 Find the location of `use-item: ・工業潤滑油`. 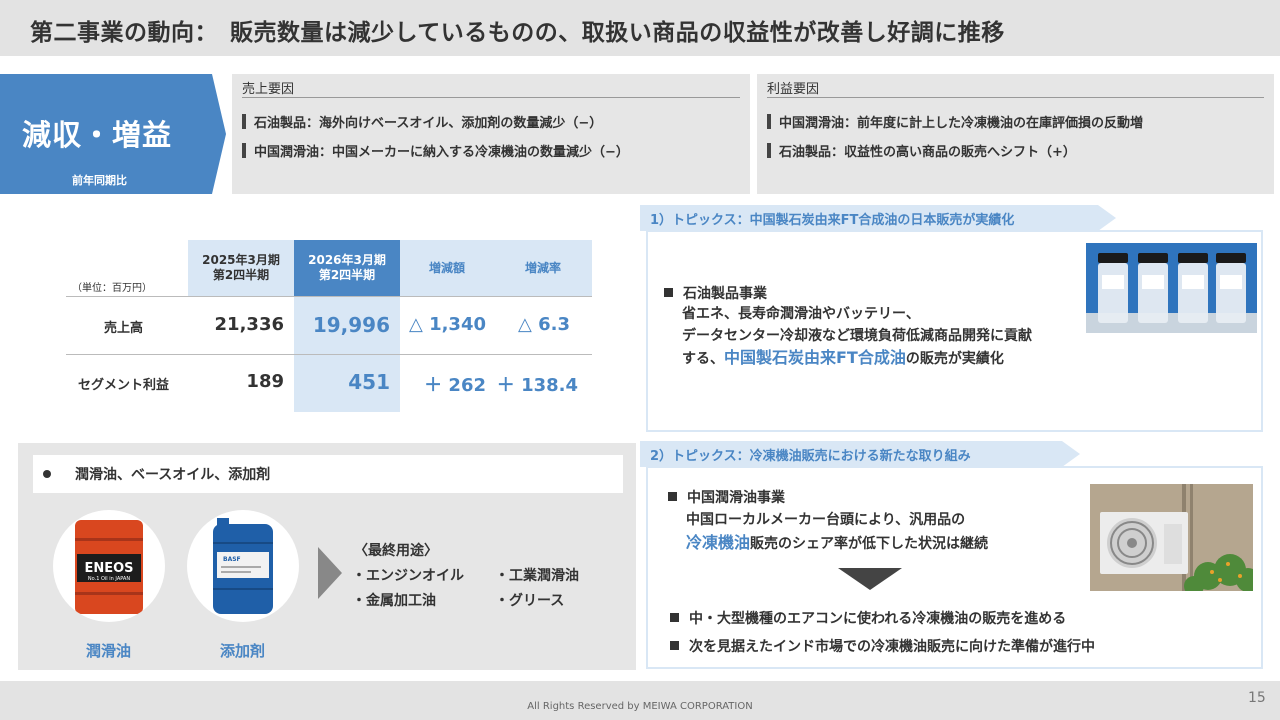

use-item: ・工業潤滑油 is located at coordinates (537, 576).